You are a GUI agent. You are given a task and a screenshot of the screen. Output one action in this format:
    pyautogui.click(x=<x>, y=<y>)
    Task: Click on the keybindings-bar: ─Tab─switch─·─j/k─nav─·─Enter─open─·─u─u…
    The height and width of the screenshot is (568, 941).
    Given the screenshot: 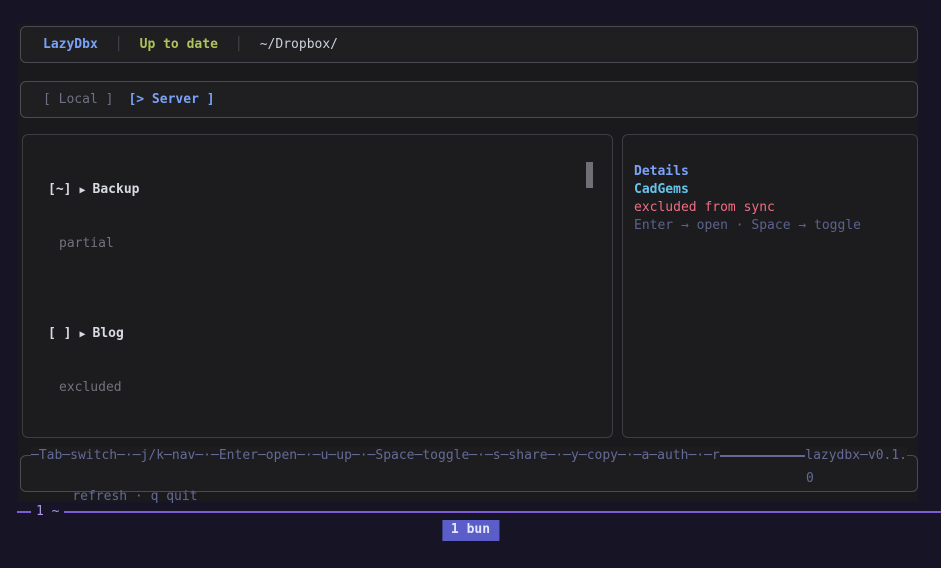 What is the action you would take?
    pyautogui.click(x=469, y=475)
    